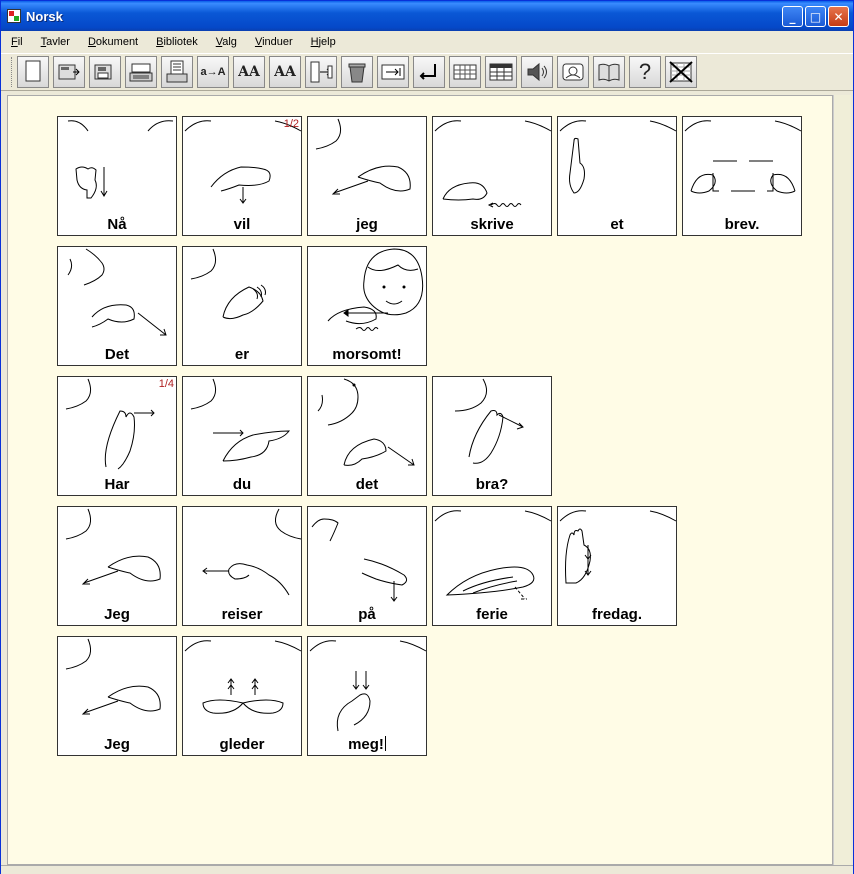 The width and height of the screenshot is (854, 874). Describe the element at coordinates (367, 354) in the screenshot. I see `sign-word: morsomt!` at that location.